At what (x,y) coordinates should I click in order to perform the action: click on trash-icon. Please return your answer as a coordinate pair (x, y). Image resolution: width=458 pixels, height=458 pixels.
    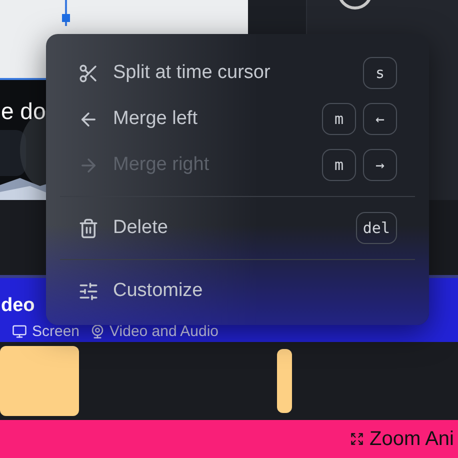
    Looking at the image, I should click on (88, 228).